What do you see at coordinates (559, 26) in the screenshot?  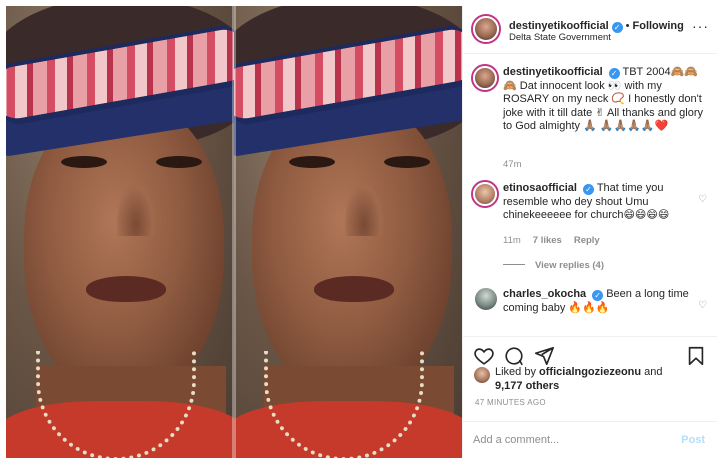 I see `author-username: destinyetikoofficial` at bounding box center [559, 26].